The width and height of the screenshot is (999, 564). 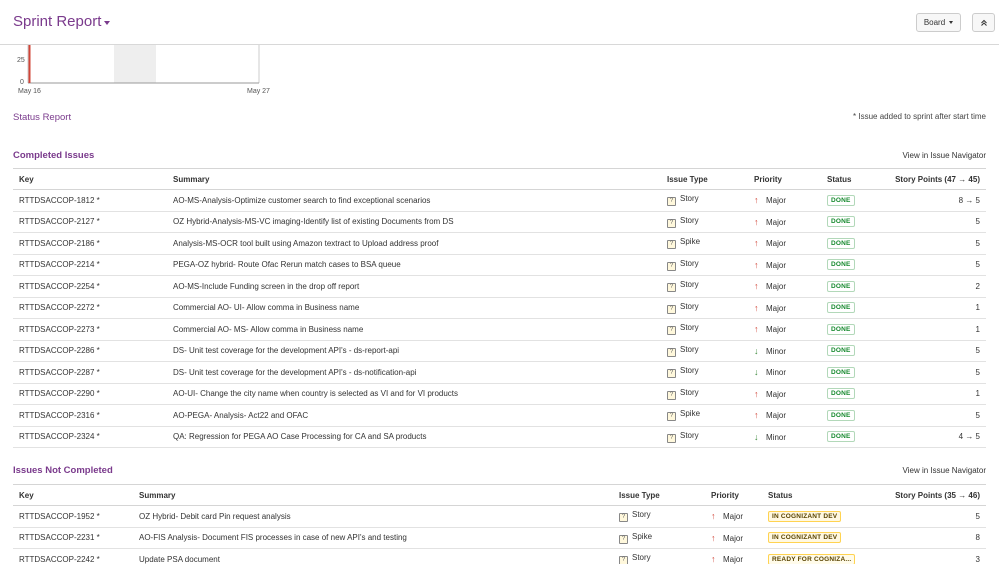 What do you see at coordinates (924, 495) in the screenshot?
I see `column-header-story-points: Story Points (35 → 46)` at bounding box center [924, 495].